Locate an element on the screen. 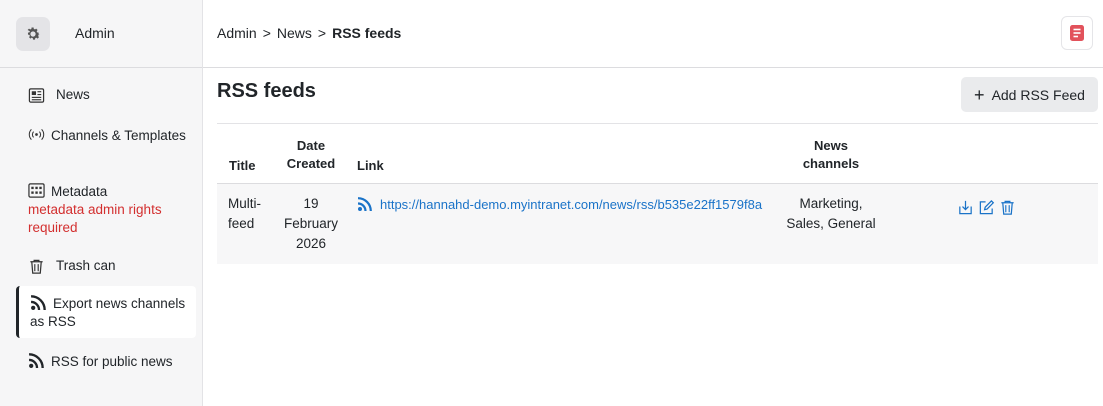 The image size is (1103, 406). breadcrumb-item-admin: Admin is located at coordinates (237, 33).